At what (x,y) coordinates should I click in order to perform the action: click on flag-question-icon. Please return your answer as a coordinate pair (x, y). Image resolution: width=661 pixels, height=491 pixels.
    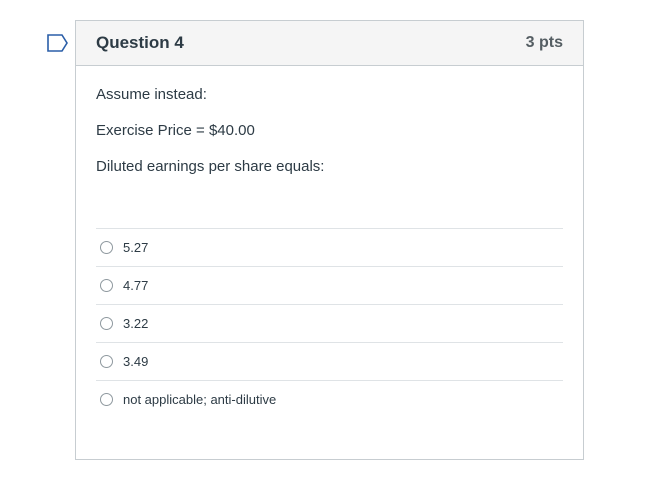
    Looking at the image, I should click on (58, 43).